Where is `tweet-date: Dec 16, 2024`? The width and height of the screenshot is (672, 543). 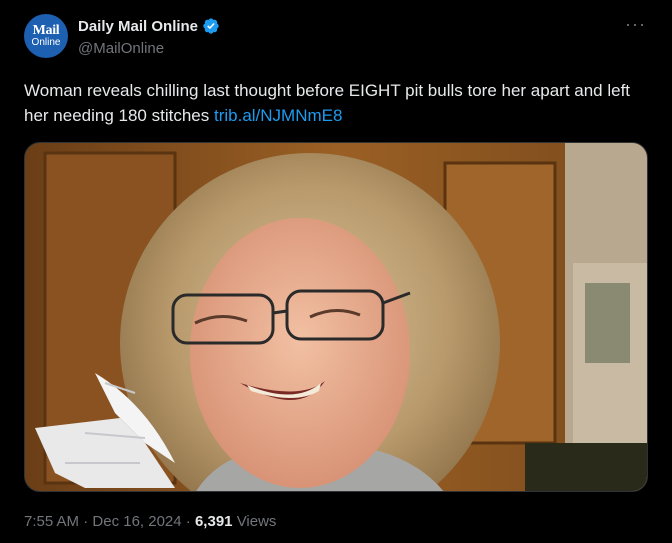
tweet-date: Dec 16, 2024 is located at coordinates (136, 521).